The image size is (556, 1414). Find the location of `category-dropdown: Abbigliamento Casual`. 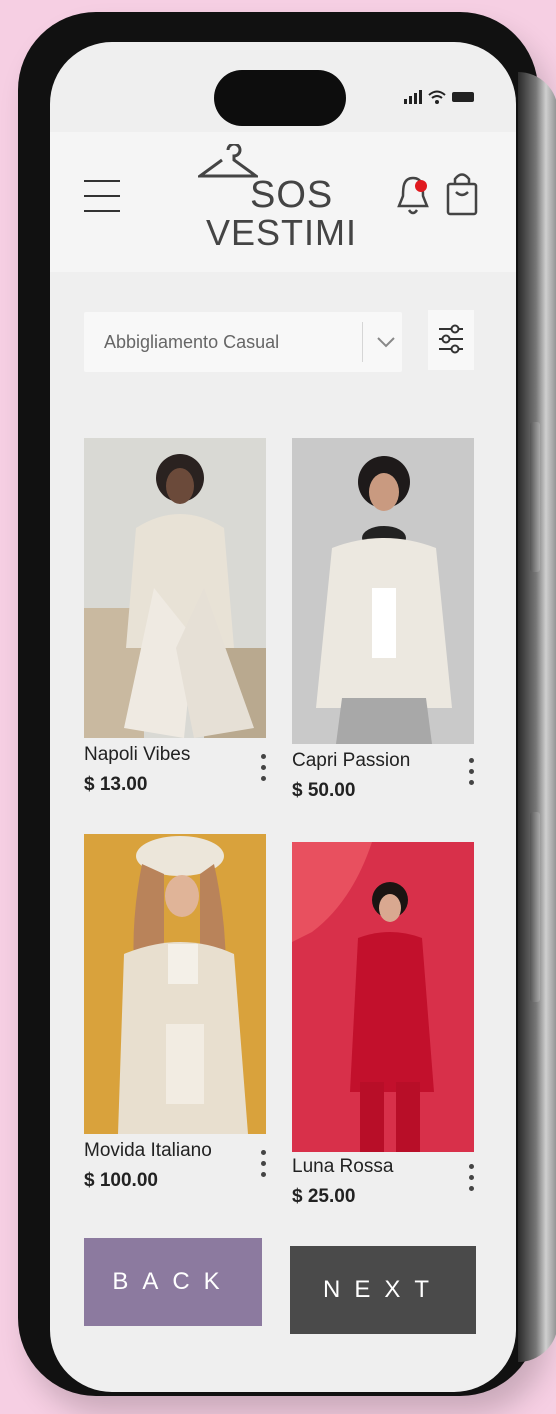

category-dropdown: Abbigliamento Casual is located at coordinates (243, 342).